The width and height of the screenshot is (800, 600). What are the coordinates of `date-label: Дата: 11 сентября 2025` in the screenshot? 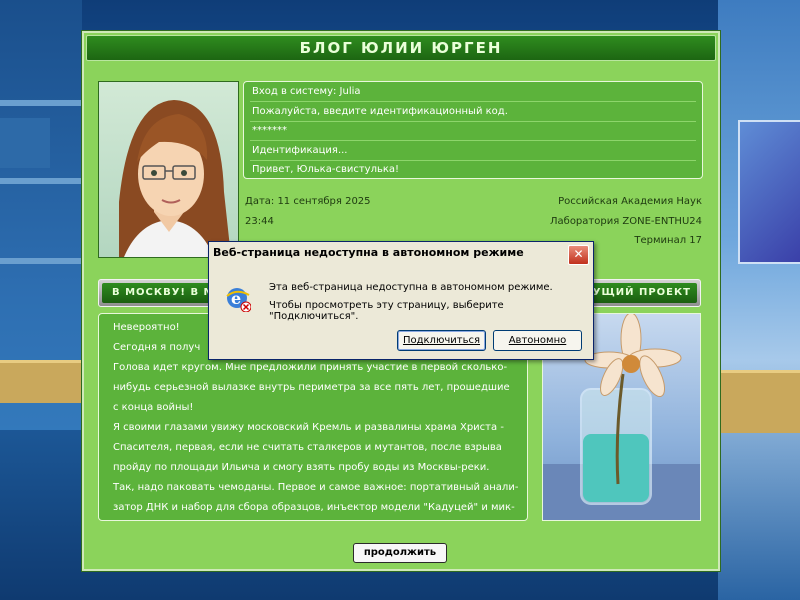 It's located at (308, 201).